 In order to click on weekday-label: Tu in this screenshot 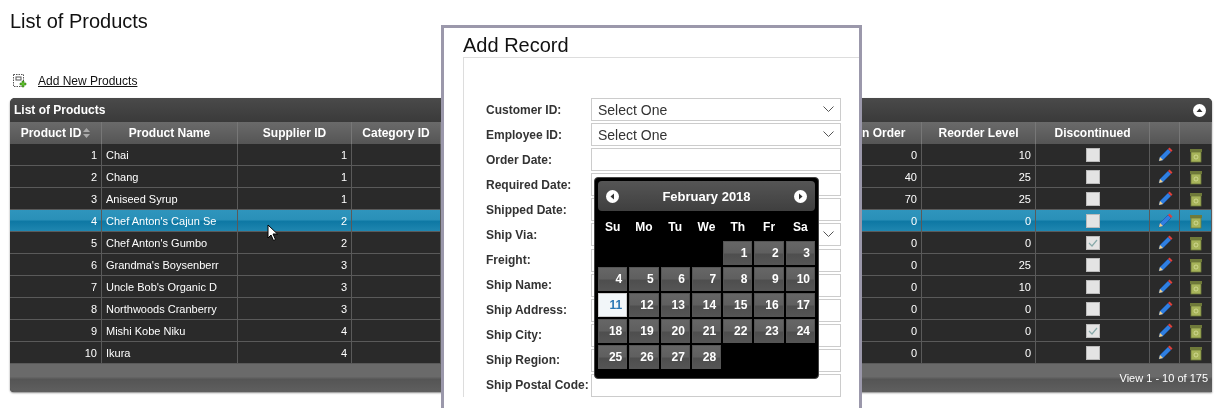, I will do `click(675, 227)`.